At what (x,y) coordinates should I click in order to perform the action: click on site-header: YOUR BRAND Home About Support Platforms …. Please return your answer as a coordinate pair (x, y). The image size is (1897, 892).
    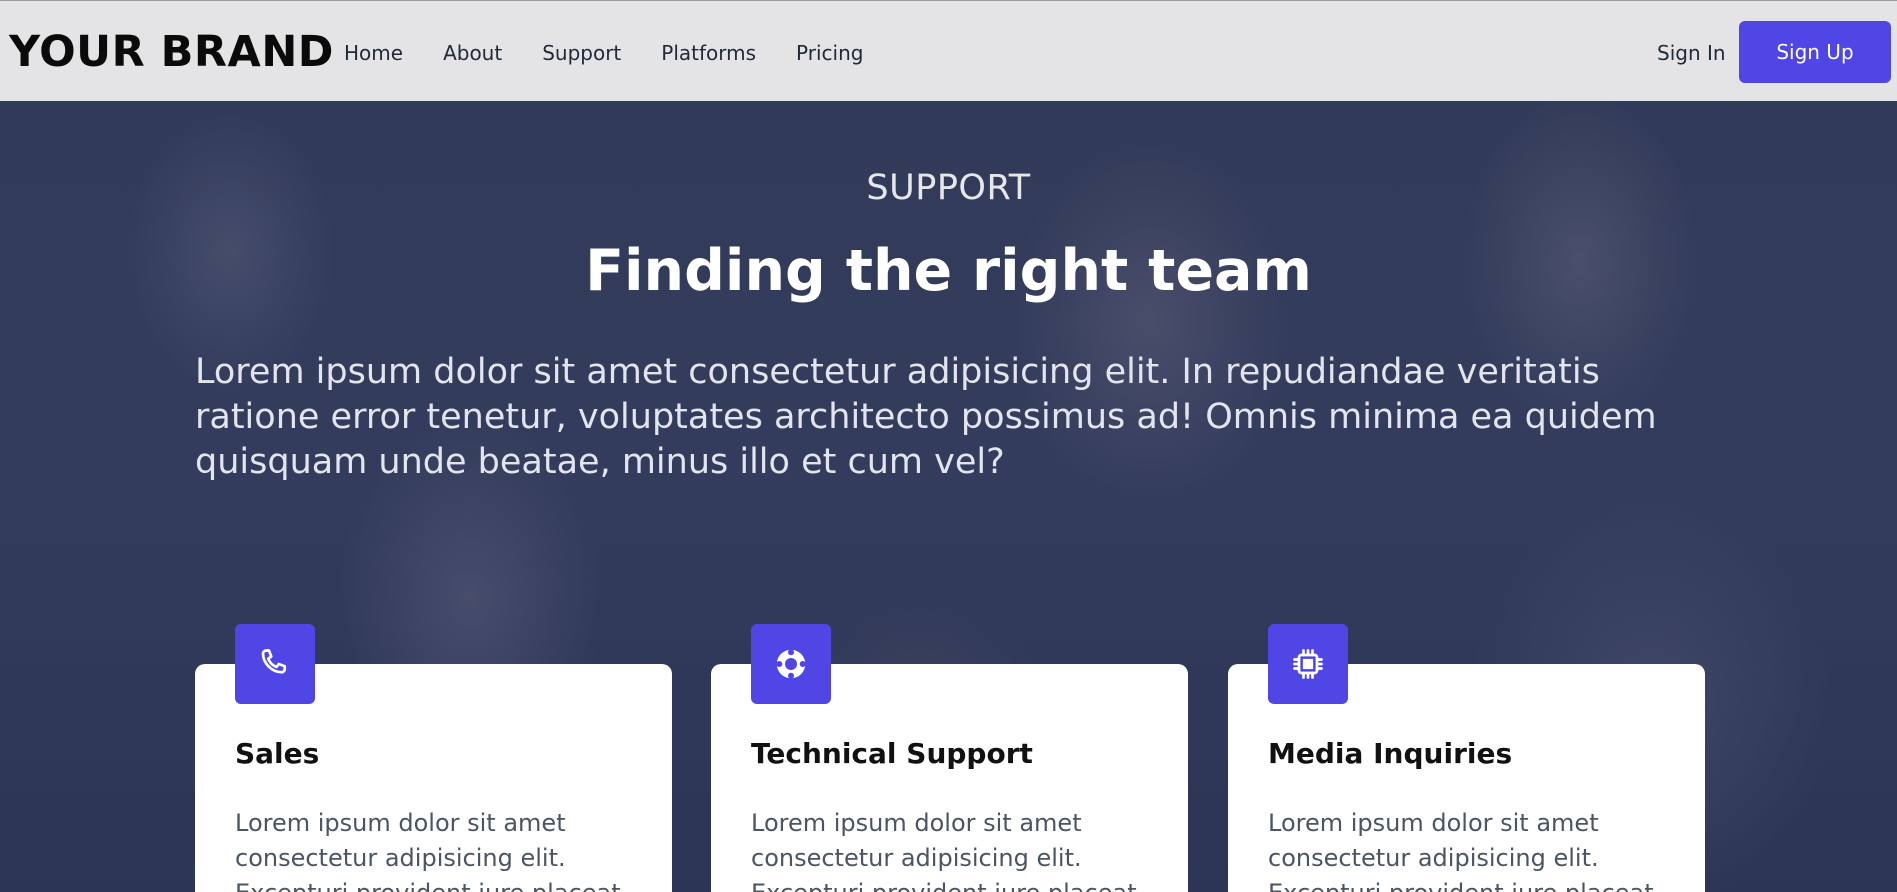
    Looking at the image, I should click on (948, 50).